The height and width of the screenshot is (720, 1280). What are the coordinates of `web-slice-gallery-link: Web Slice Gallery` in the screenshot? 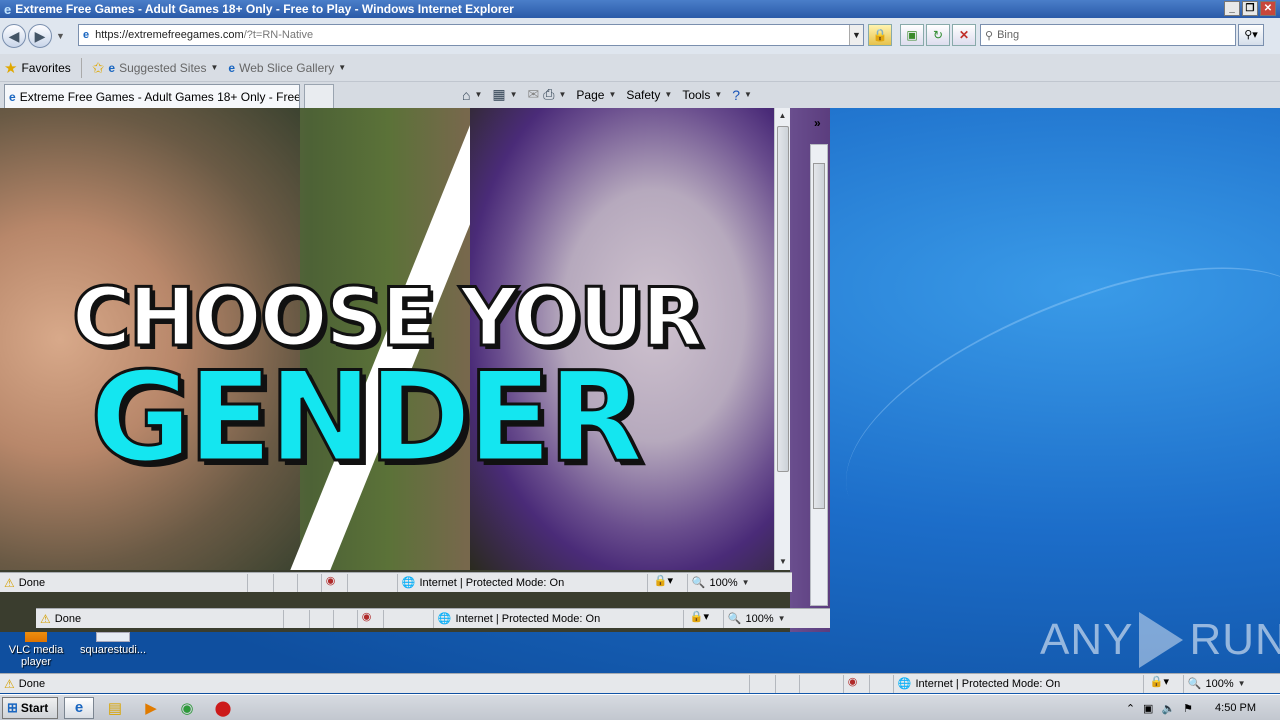 It's located at (286, 68).